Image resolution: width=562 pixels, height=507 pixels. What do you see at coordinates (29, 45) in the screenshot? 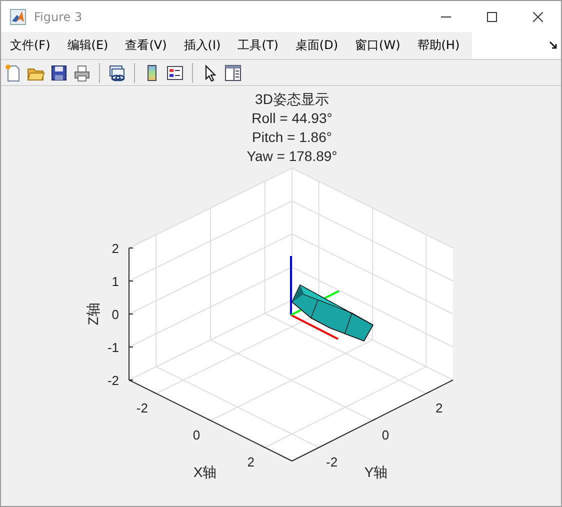
I see `menu-item: 文件(F)` at bounding box center [29, 45].